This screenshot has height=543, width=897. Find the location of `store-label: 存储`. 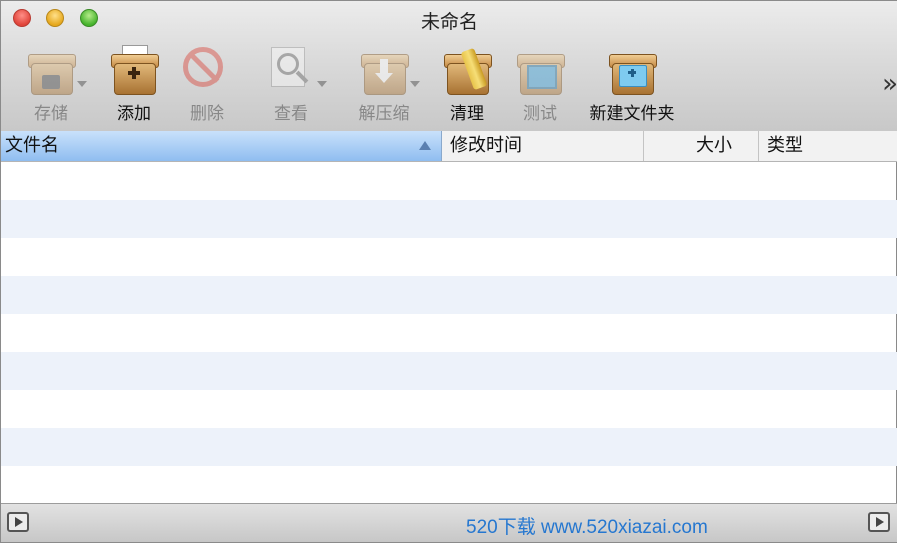

store-label: 存储 is located at coordinates (51, 114).